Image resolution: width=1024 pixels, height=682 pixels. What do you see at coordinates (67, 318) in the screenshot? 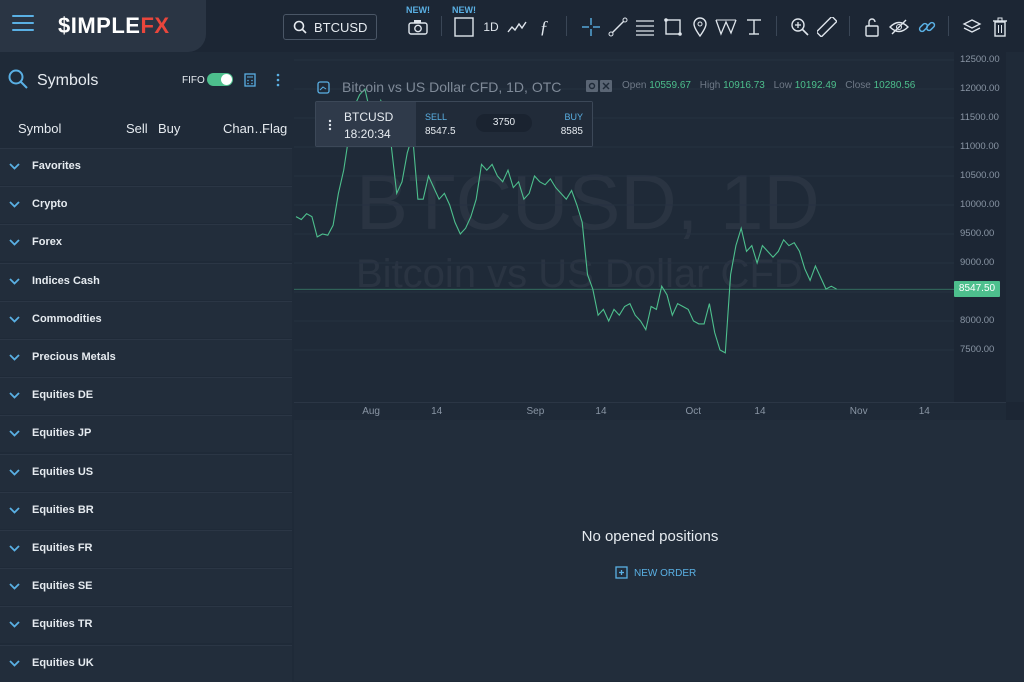
I see `category-label: Commodities` at bounding box center [67, 318].